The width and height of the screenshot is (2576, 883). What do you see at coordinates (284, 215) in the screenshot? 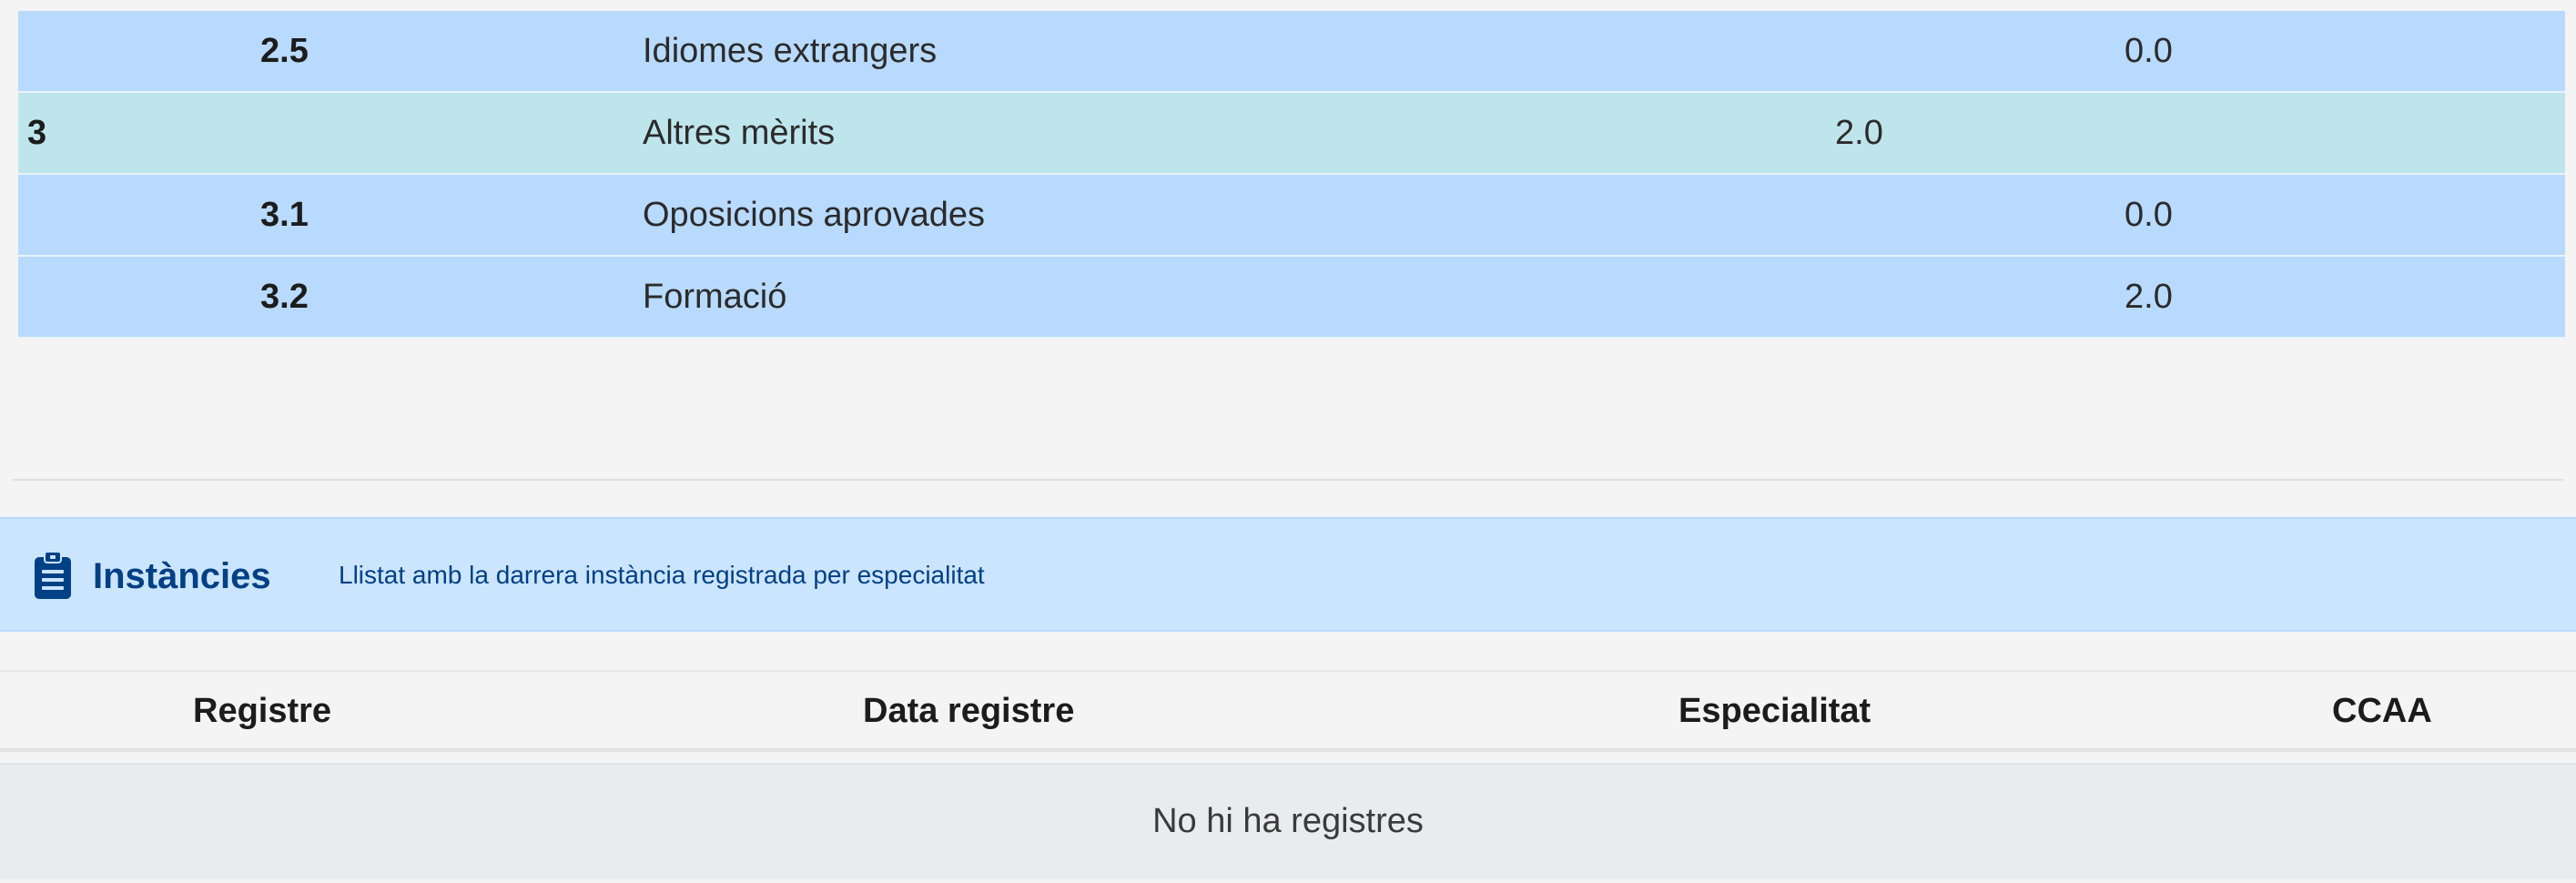
I see `merit-code: 3.1` at bounding box center [284, 215].